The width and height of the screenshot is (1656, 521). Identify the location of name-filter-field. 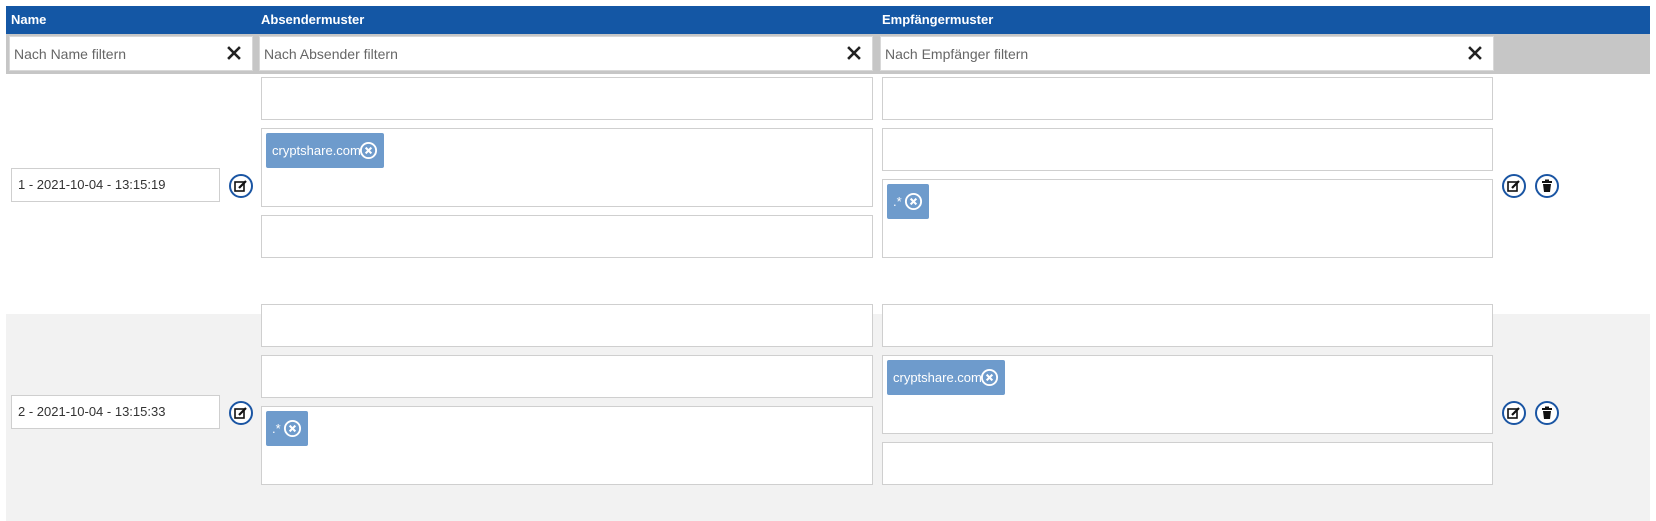
(131, 53).